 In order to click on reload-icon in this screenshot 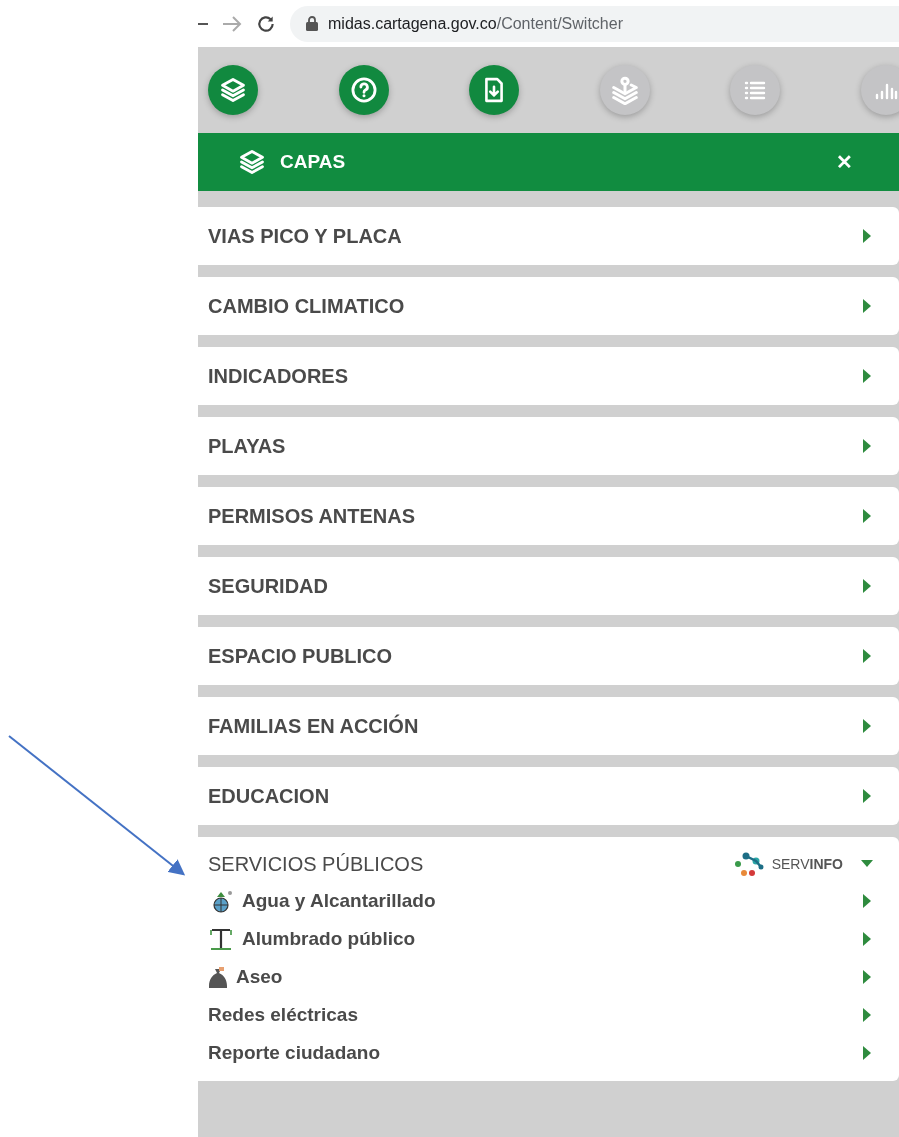, I will do `click(266, 23)`.